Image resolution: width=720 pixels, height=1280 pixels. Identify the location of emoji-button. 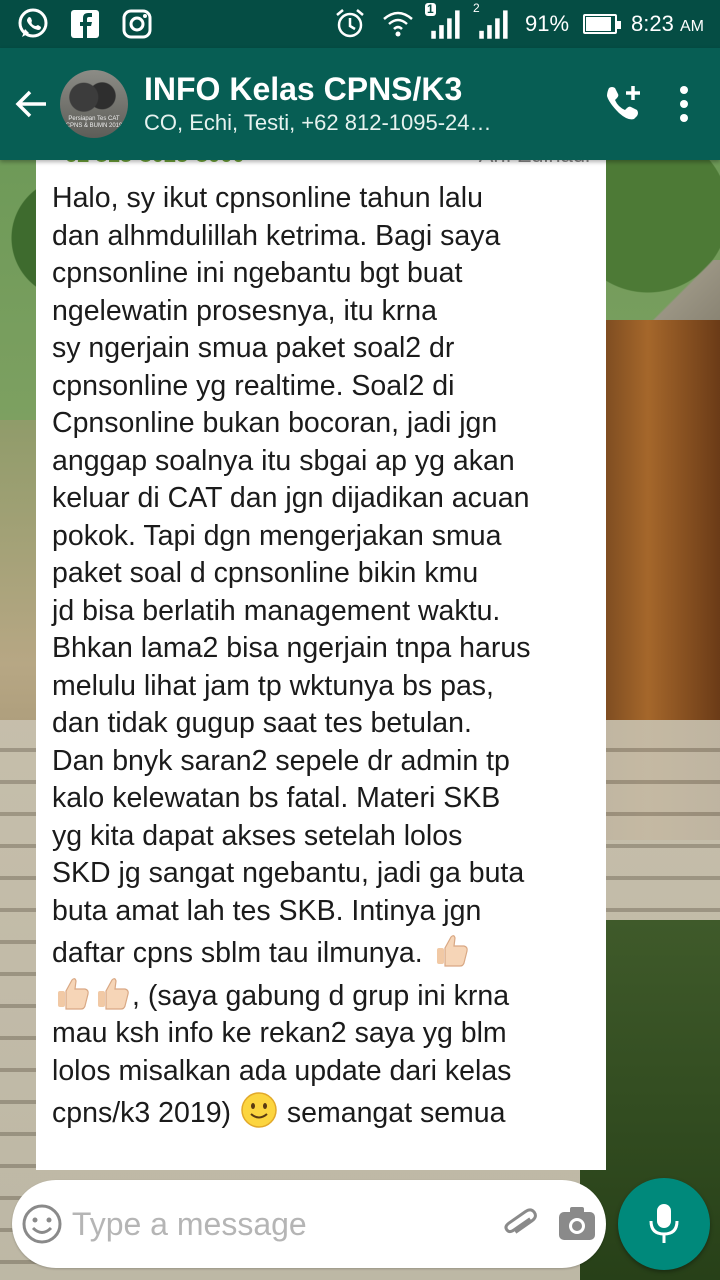
(42, 1224).